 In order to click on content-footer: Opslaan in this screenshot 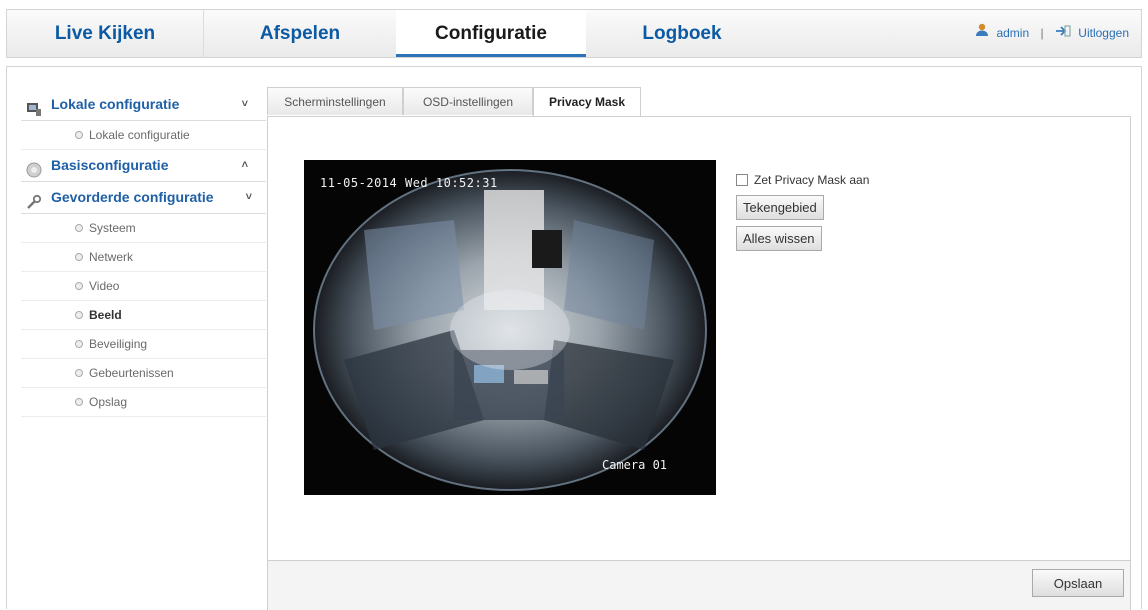, I will do `click(699, 585)`.